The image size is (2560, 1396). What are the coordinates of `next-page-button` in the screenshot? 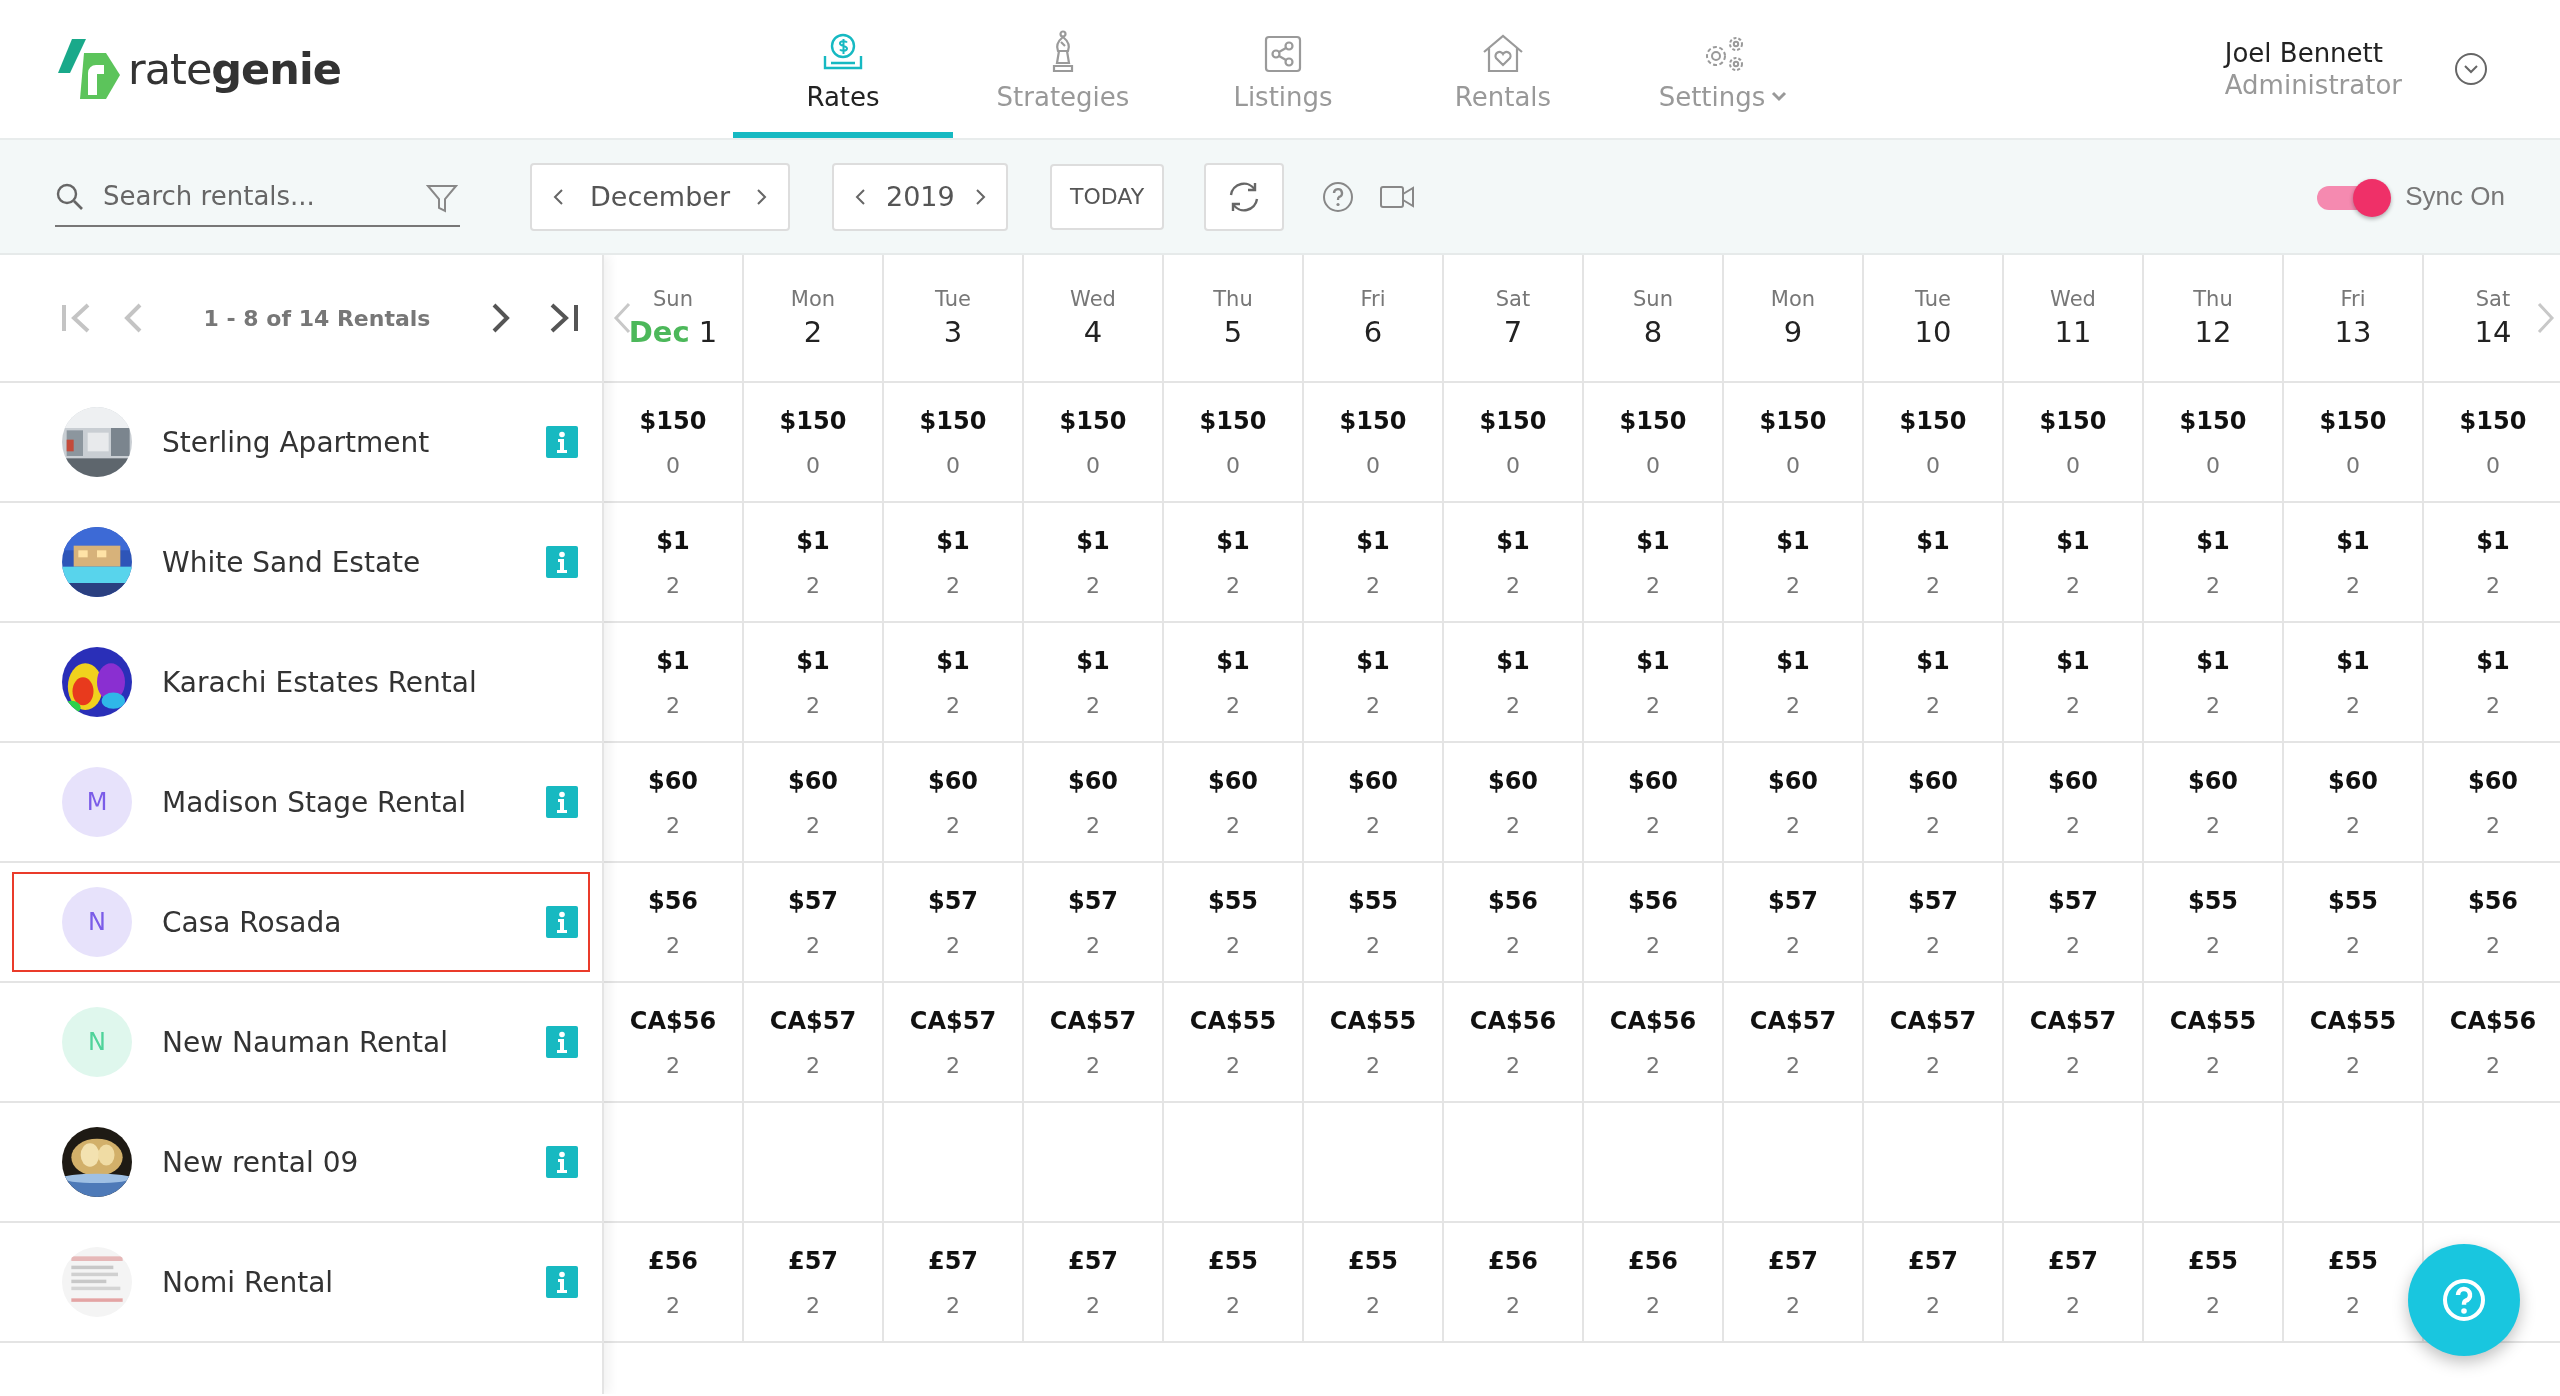 It's located at (501, 318).